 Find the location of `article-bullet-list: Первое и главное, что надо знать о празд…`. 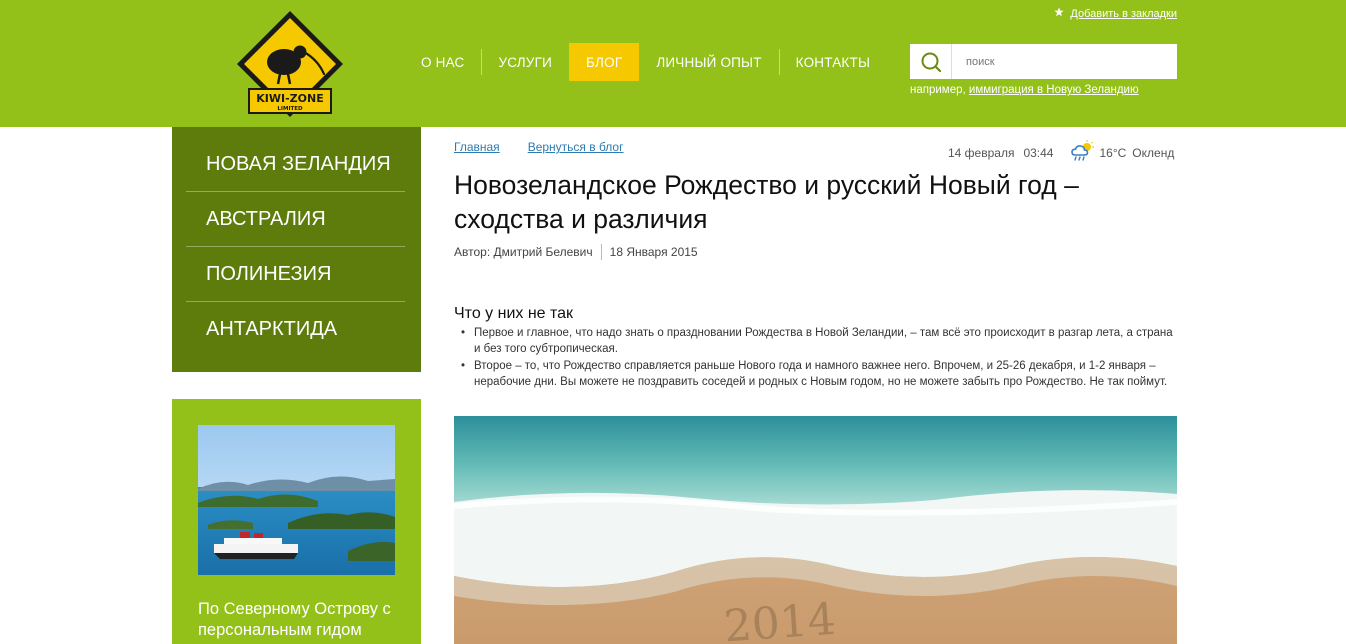

article-bullet-list: Первое и главное, что надо знать о празд… is located at coordinates (819, 357).